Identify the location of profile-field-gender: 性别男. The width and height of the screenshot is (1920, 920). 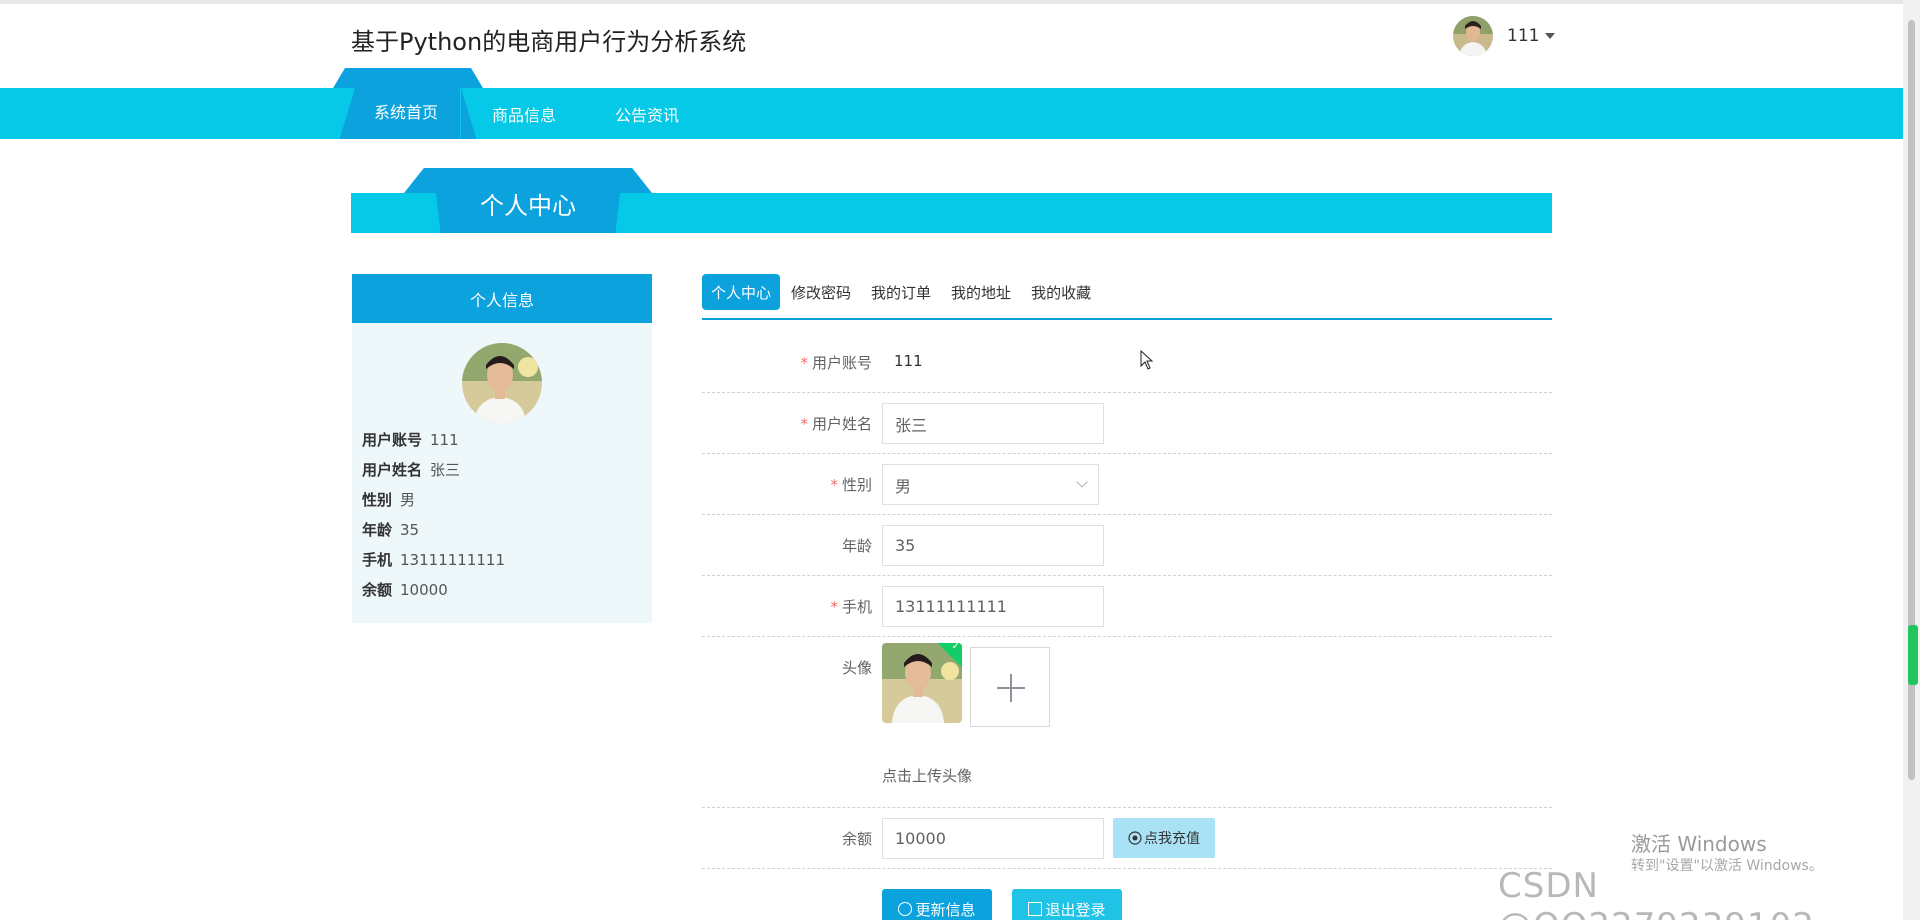
(389, 500).